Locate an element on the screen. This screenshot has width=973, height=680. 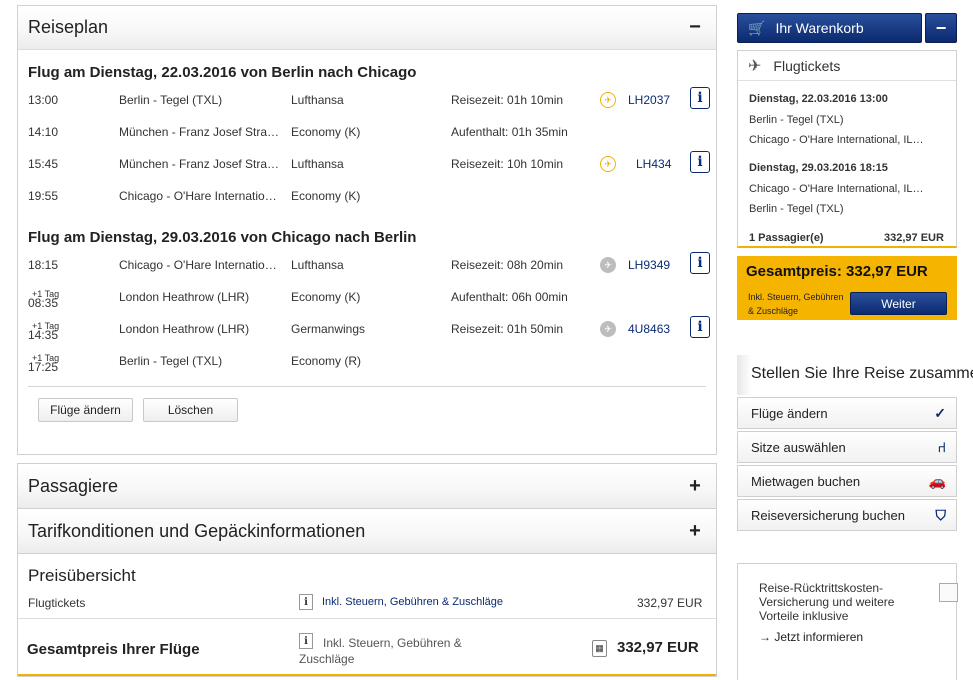
segment-class: Economy (R) is located at coordinates (326, 361).